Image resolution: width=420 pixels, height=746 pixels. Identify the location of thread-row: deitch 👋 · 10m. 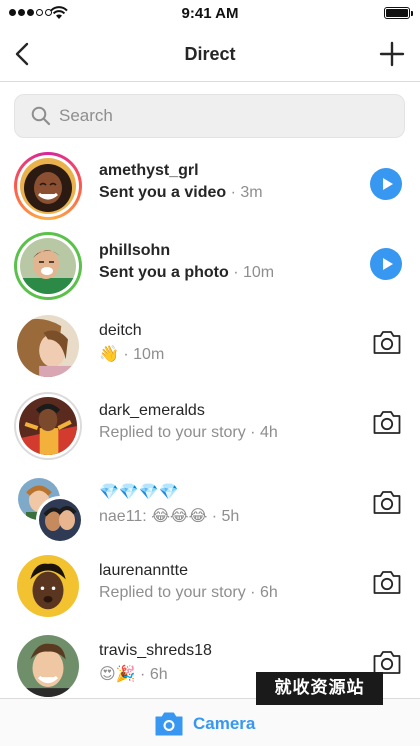
(210, 348).